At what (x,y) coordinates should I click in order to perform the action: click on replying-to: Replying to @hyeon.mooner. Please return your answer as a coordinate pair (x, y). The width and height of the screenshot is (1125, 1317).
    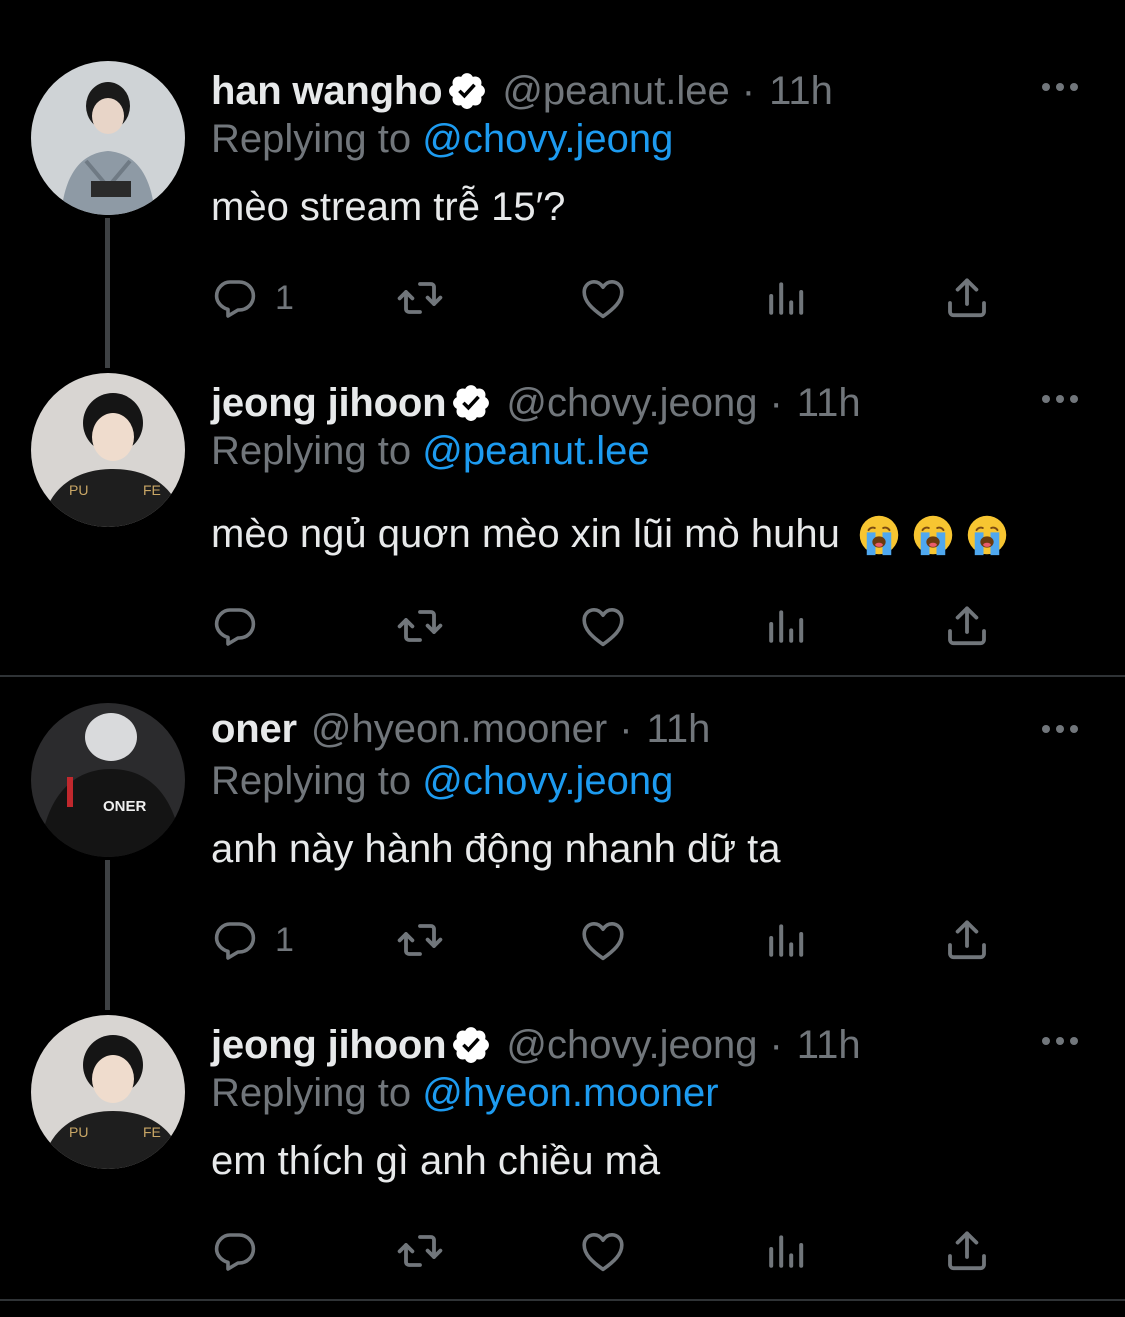
    Looking at the image, I should click on (465, 1093).